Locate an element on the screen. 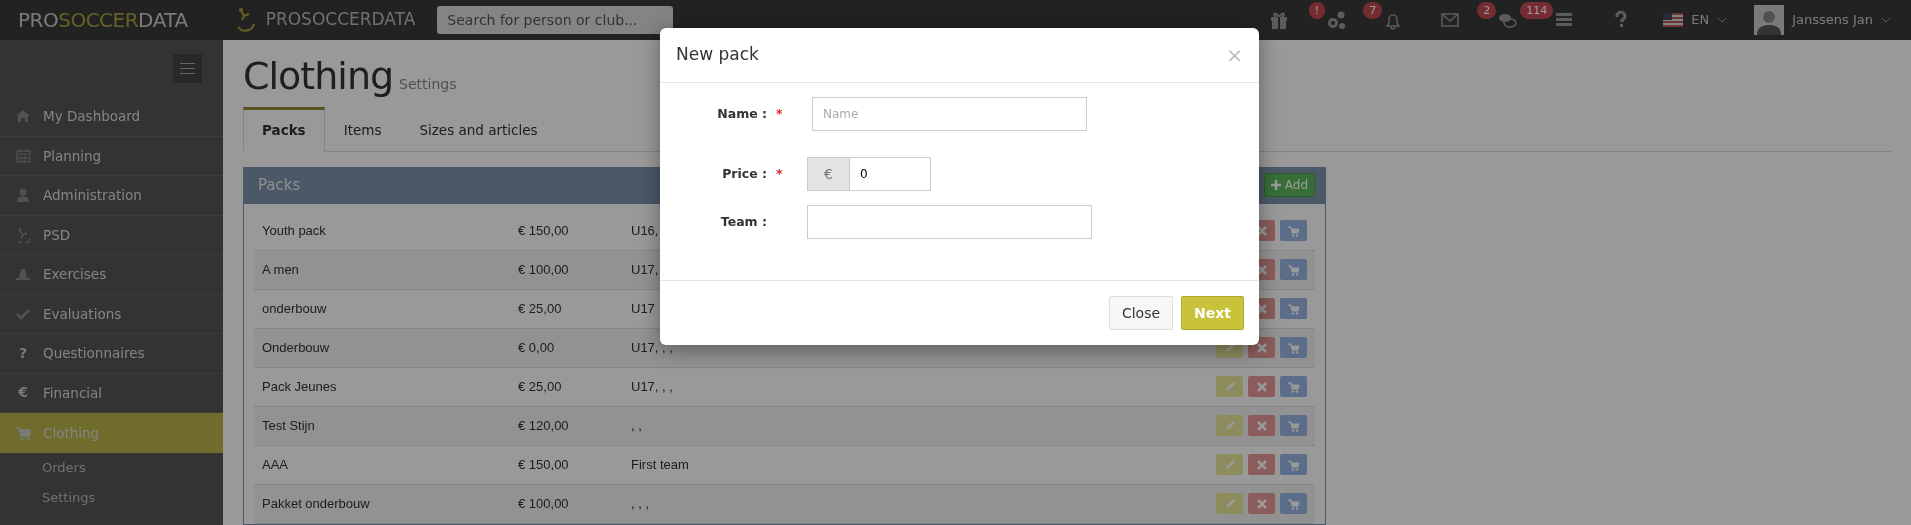 The image size is (1911, 525). field-label: Price : is located at coordinates (744, 174).